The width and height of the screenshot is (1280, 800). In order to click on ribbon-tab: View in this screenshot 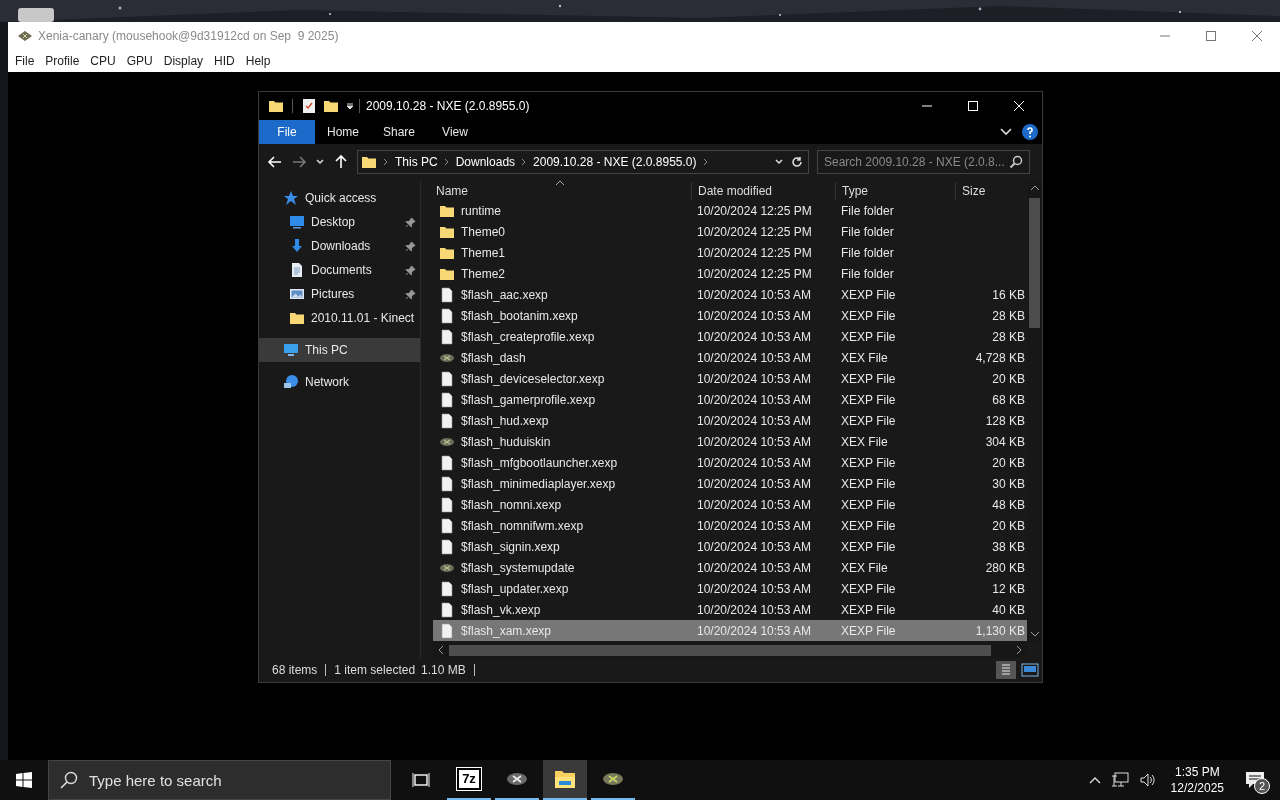, I will do `click(455, 132)`.